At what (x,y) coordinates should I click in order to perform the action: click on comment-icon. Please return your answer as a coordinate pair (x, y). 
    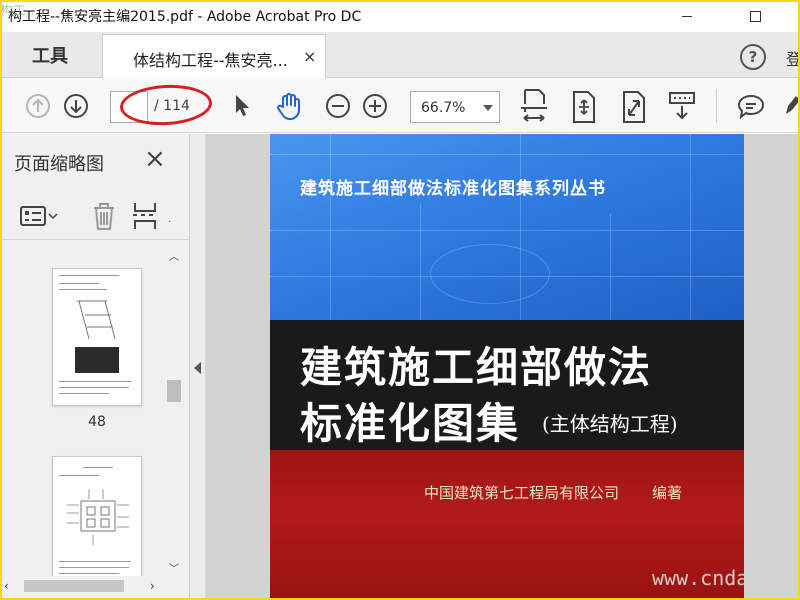
    Looking at the image, I should click on (751, 107).